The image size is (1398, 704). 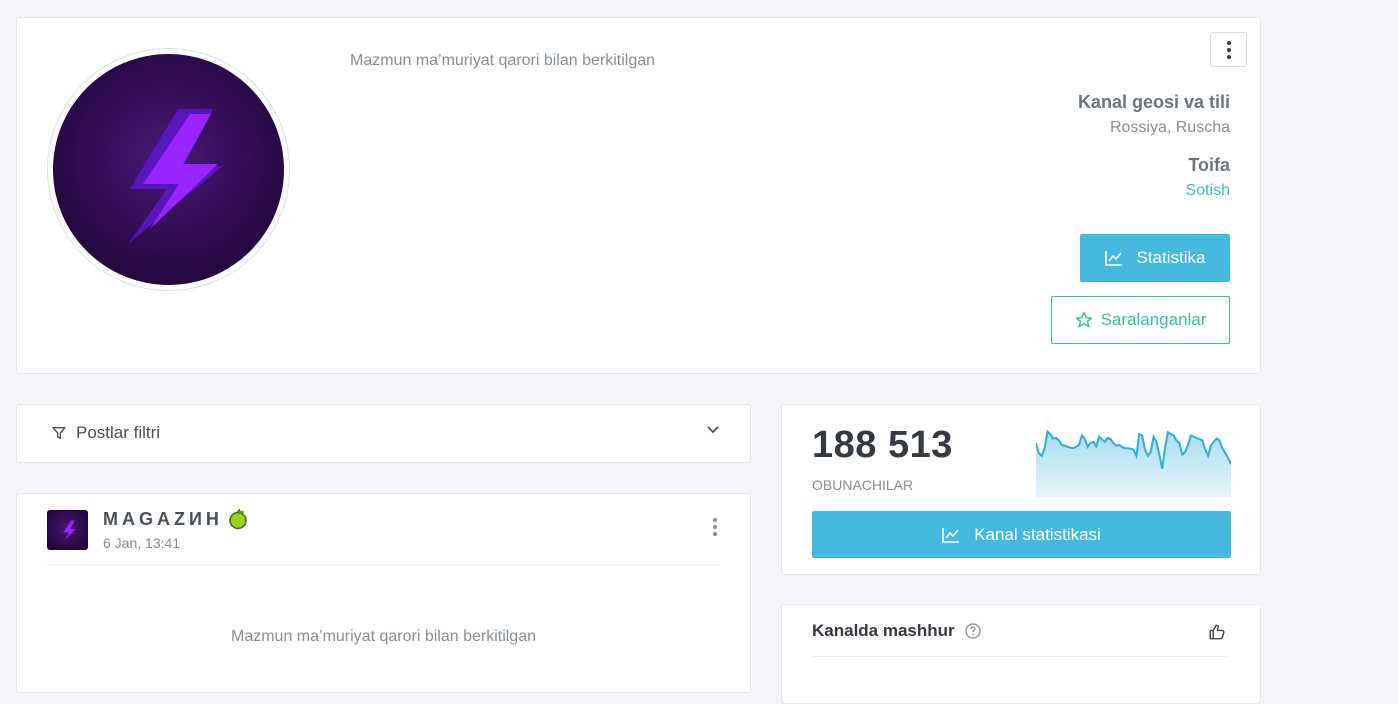 I want to click on geo-info: Kanal geosi va tili Rossiya, Ruscha, so click(x=1154, y=114).